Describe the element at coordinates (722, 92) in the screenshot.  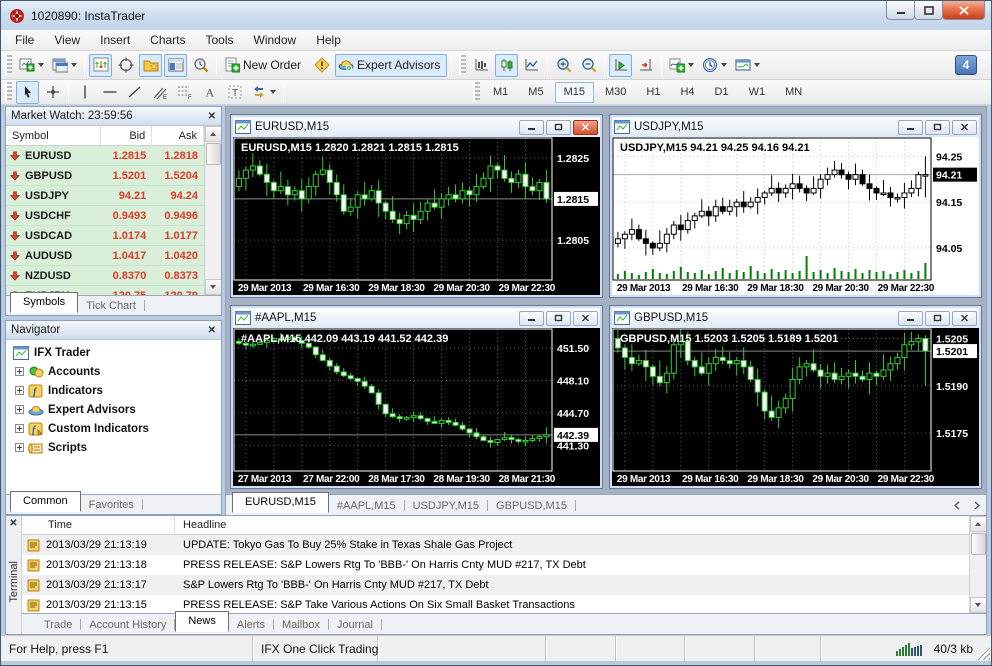
I see `timeframe-d1: D1` at that location.